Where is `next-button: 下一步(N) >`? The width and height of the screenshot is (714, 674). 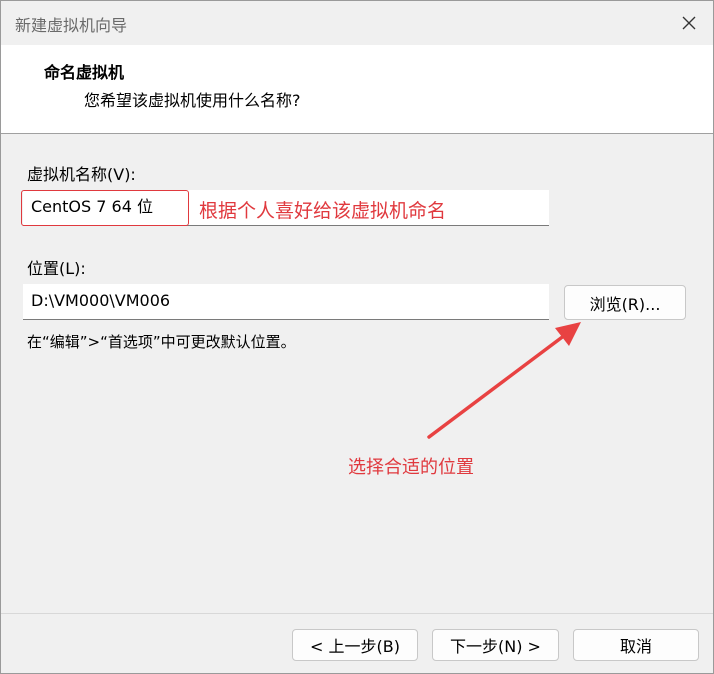
next-button: 下一步(N) > is located at coordinates (495, 645).